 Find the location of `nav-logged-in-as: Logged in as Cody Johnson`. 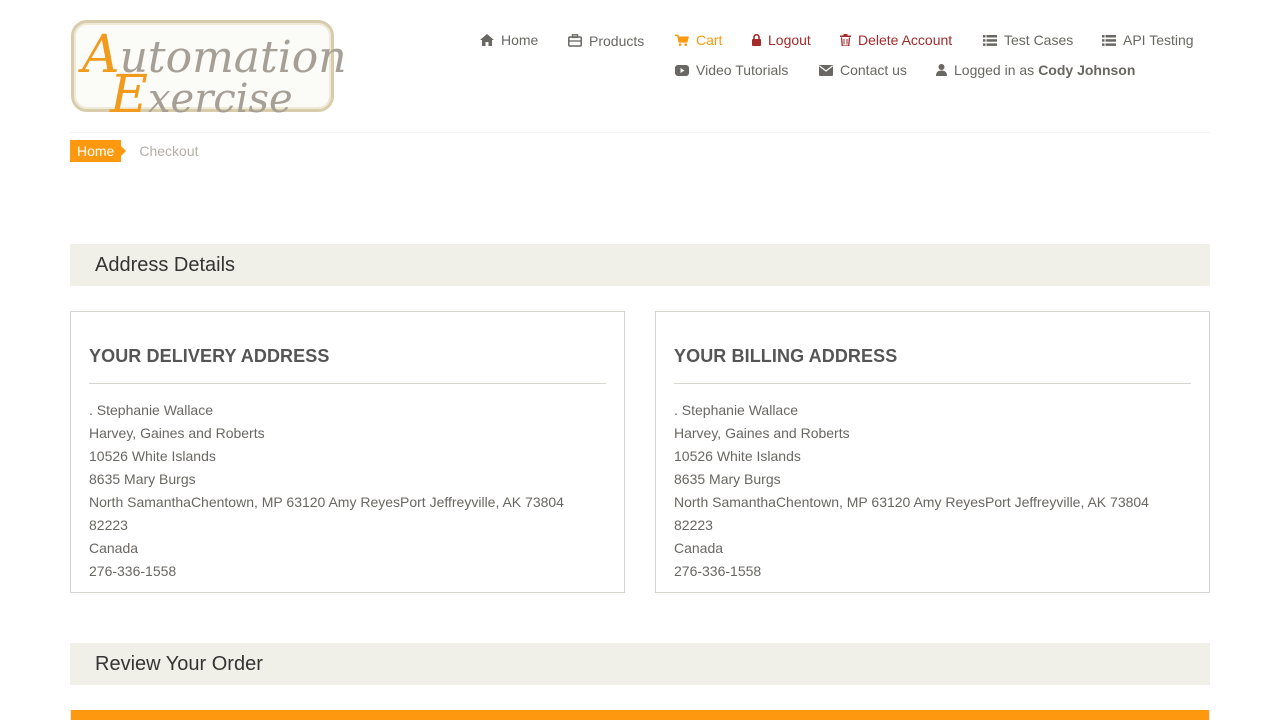

nav-logged-in-as: Logged in as Cody Johnson is located at coordinates (1035, 70).